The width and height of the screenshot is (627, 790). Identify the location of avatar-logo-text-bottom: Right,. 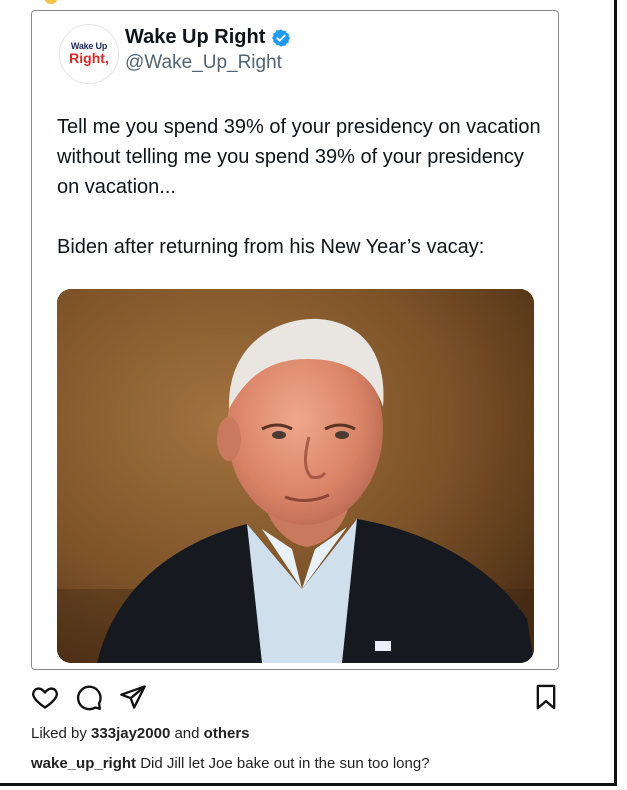
(89, 58).